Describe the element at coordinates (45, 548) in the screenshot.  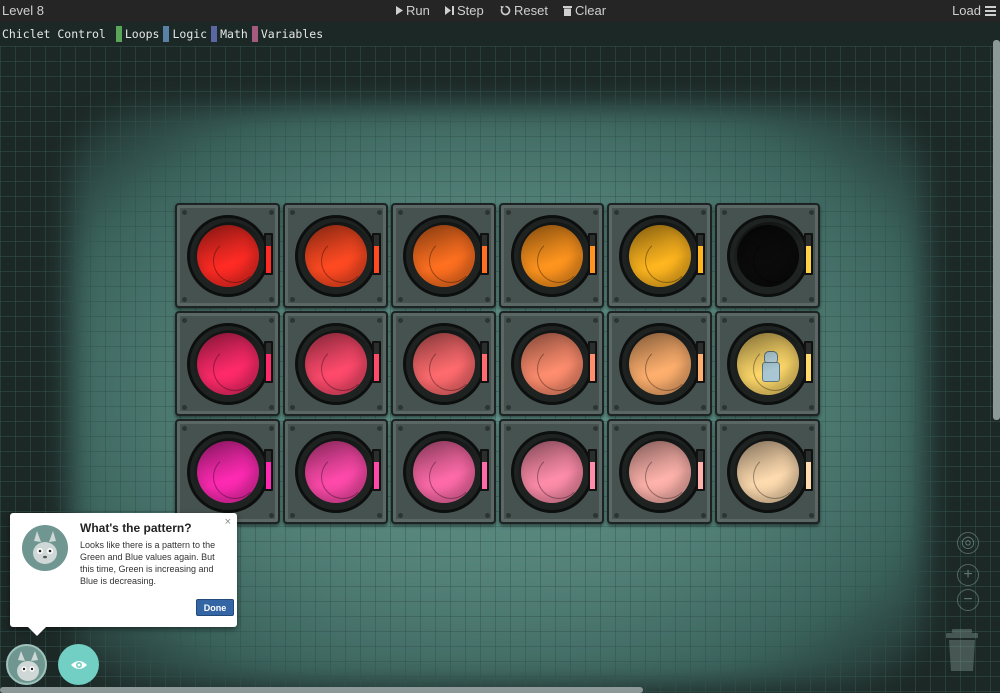
I see `squirrel-avatar` at that location.